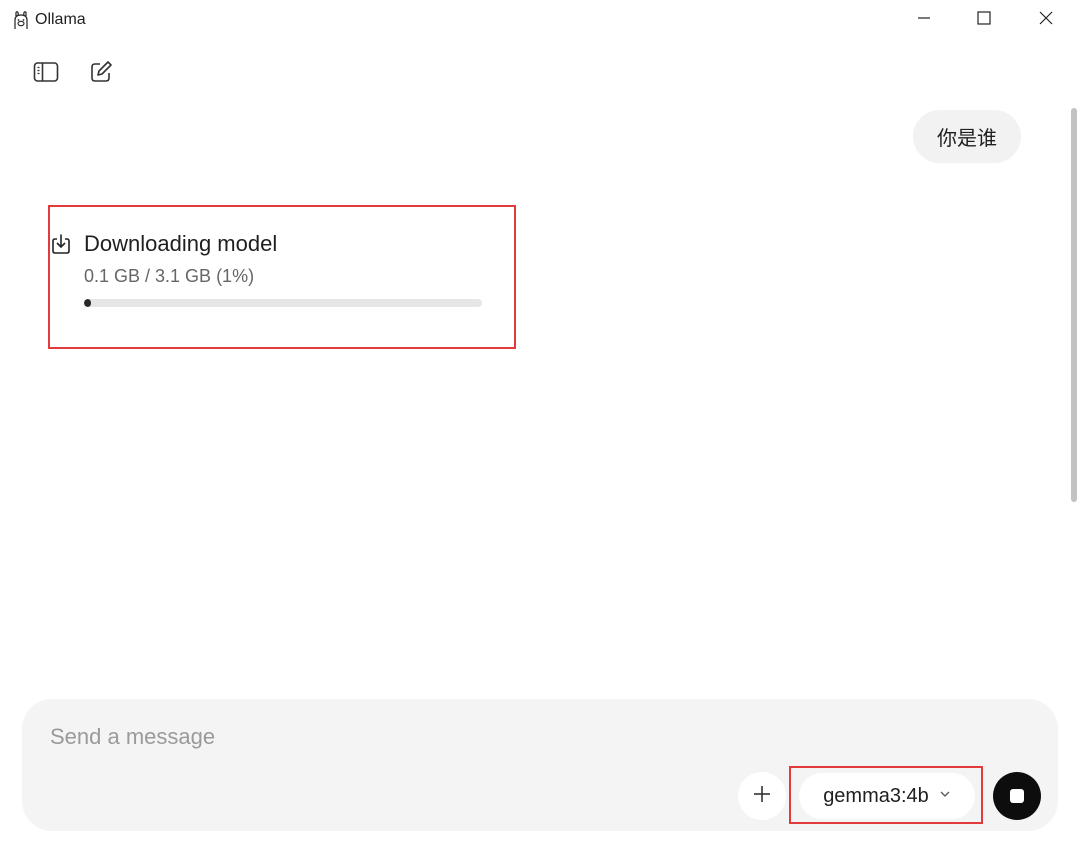 The image size is (1080, 848). I want to click on message-input, so click(500, 737).